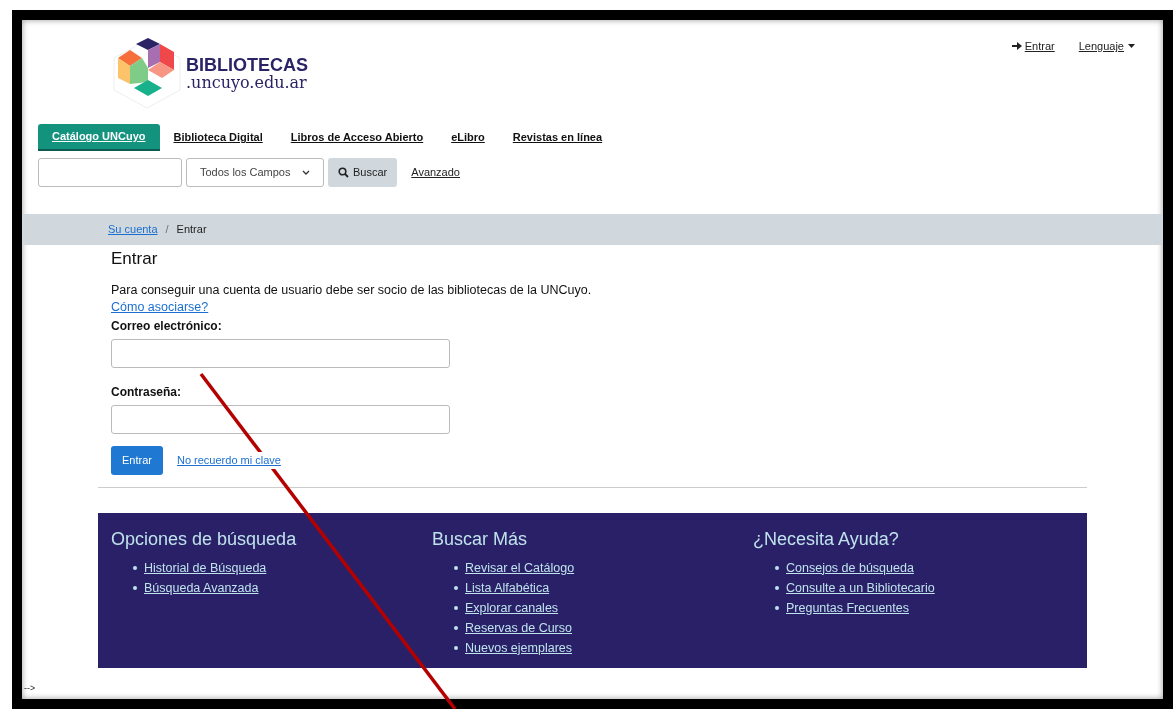 The image size is (1173, 709). What do you see at coordinates (146, 392) in the screenshot?
I see `password-label: Contraseña:` at bounding box center [146, 392].